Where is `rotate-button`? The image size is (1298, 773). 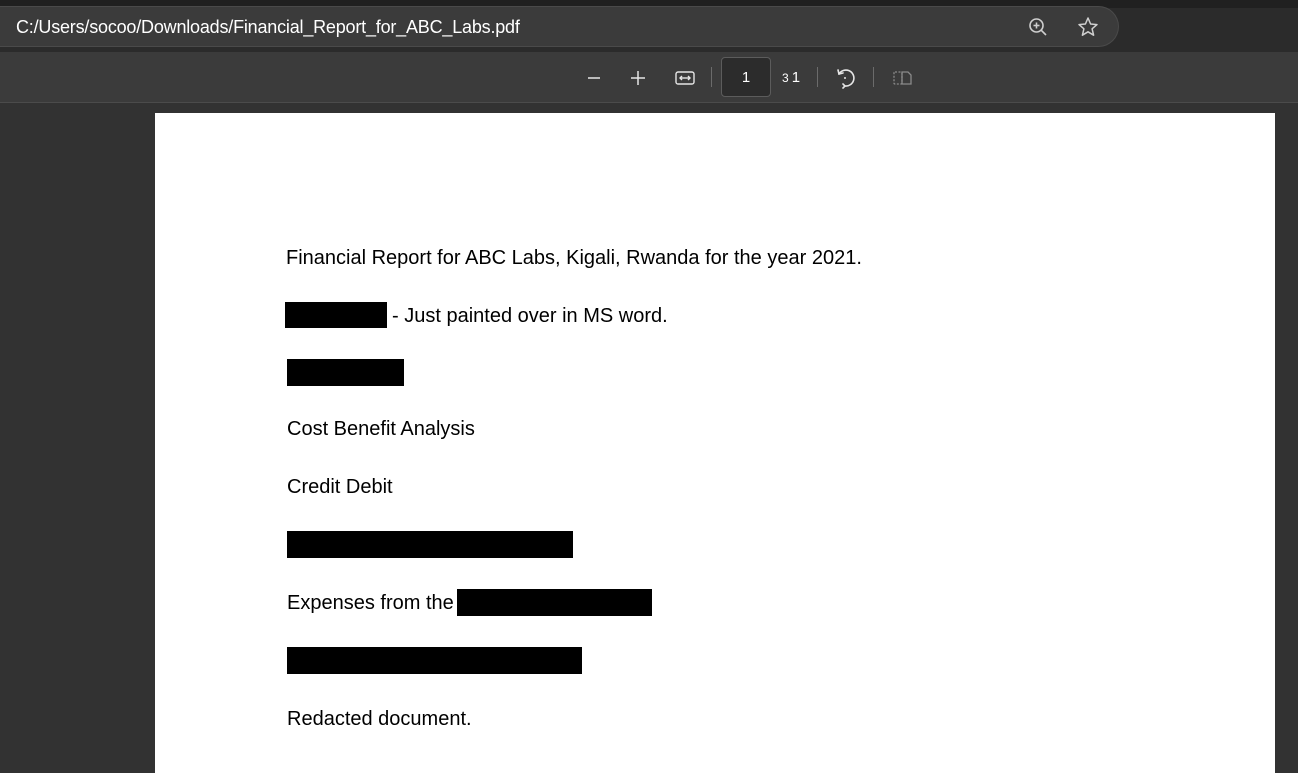
rotate-button is located at coordinates (845, 78).